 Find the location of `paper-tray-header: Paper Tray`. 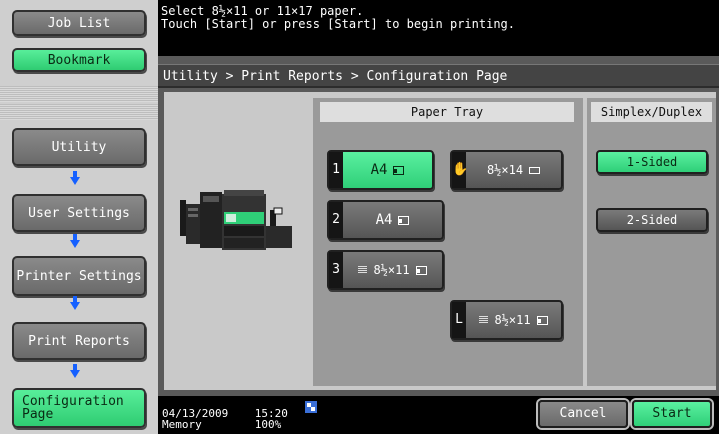

paper-tray-header: Paper Tray is located at coordinates (447, 112).